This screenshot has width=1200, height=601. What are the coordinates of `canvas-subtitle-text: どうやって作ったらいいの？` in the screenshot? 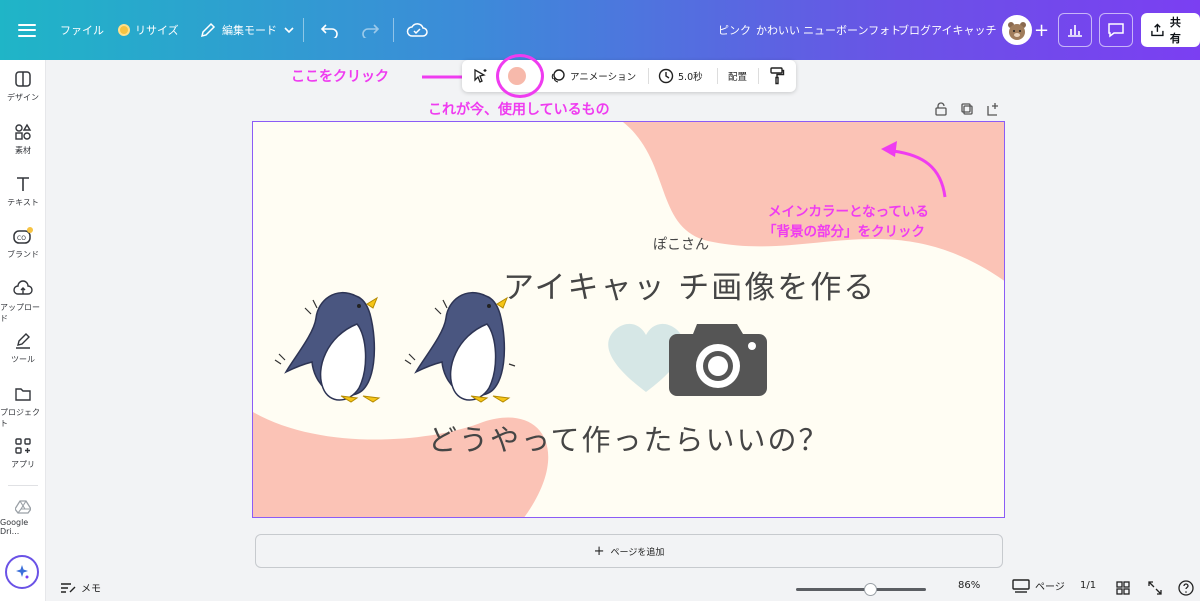 It's located at (629, 438).